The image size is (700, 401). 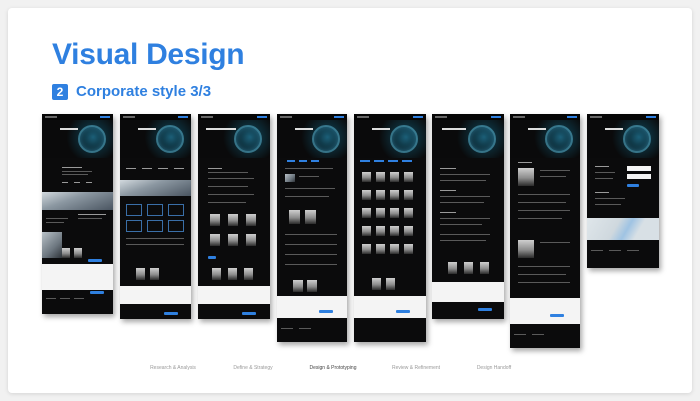 I want to click on phase-research-analysis: Research & Analysis, so click(x=173, y=368).